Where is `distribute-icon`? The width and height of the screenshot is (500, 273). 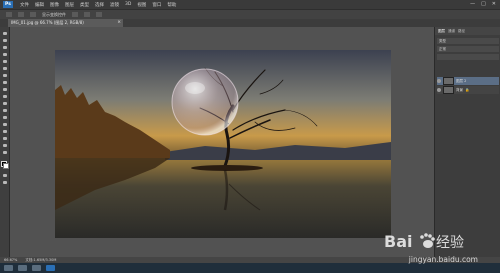 distribute-icon is located at coordinates (87, 14).